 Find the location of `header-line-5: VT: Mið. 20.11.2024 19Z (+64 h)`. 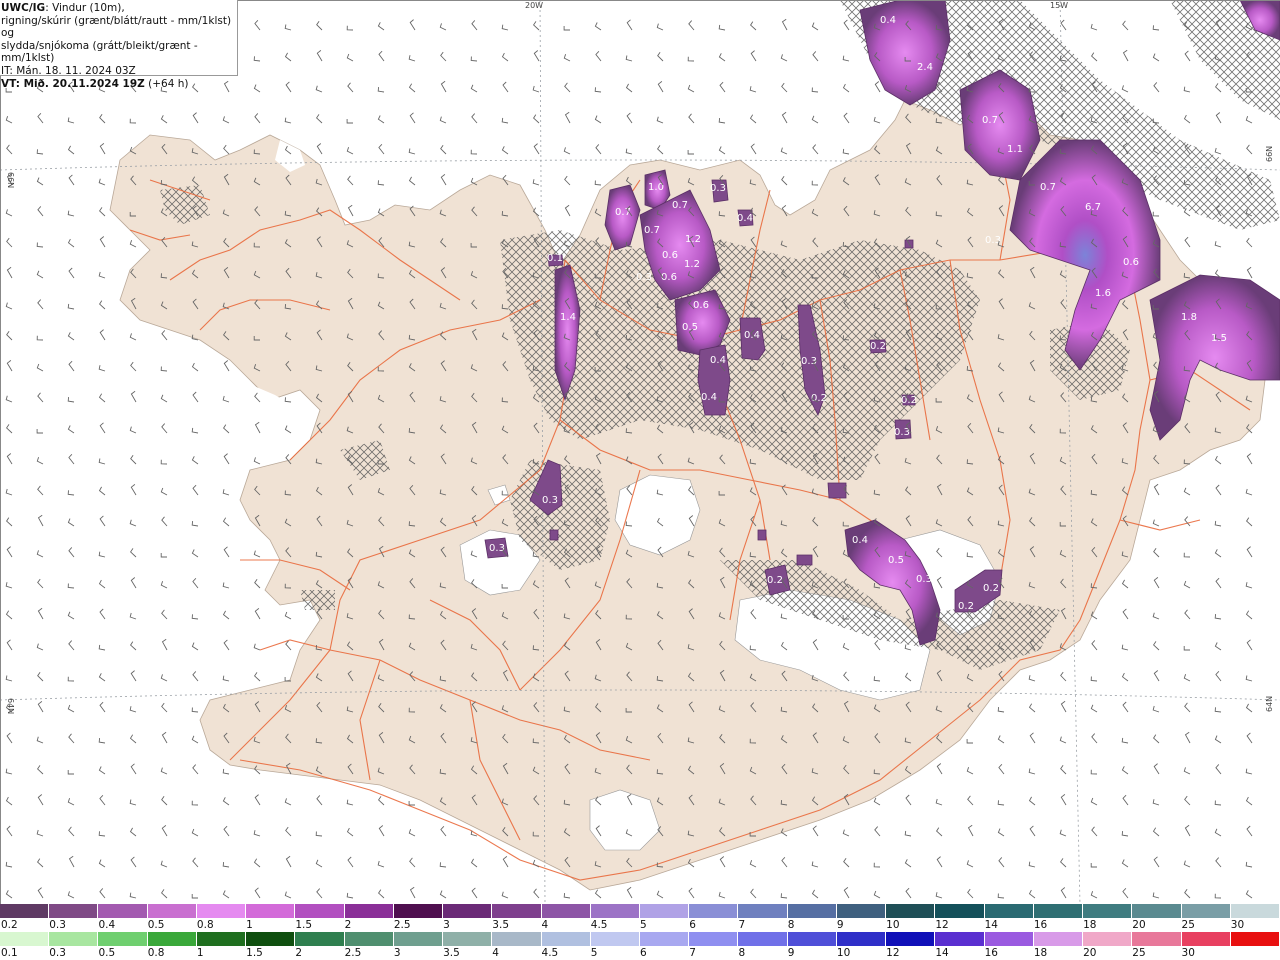

header-line-5: VT: Mið. 20.11.2024 19Z (+64 h) is located at coordinates (119, 84).